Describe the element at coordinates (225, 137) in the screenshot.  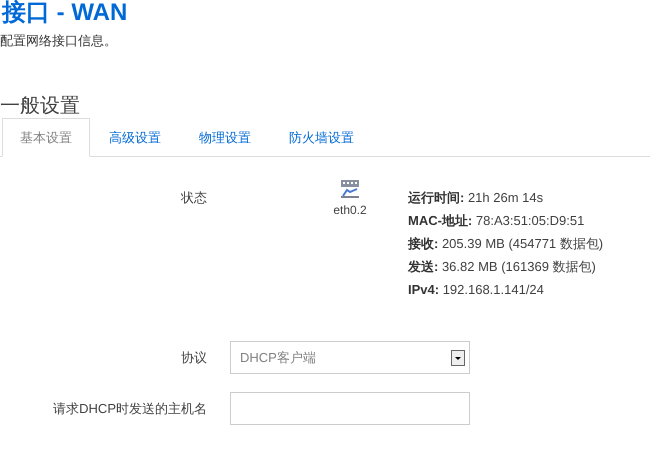
I see `tab: 物理设置` at that location.